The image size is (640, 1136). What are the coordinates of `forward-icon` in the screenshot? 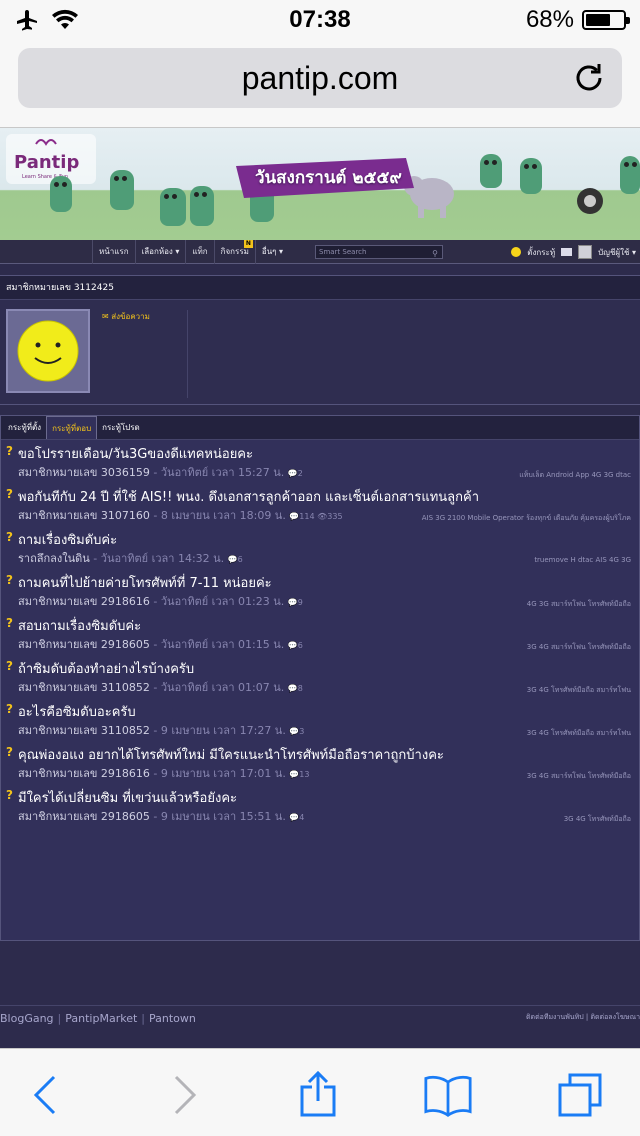 It's located at (184, 1095).